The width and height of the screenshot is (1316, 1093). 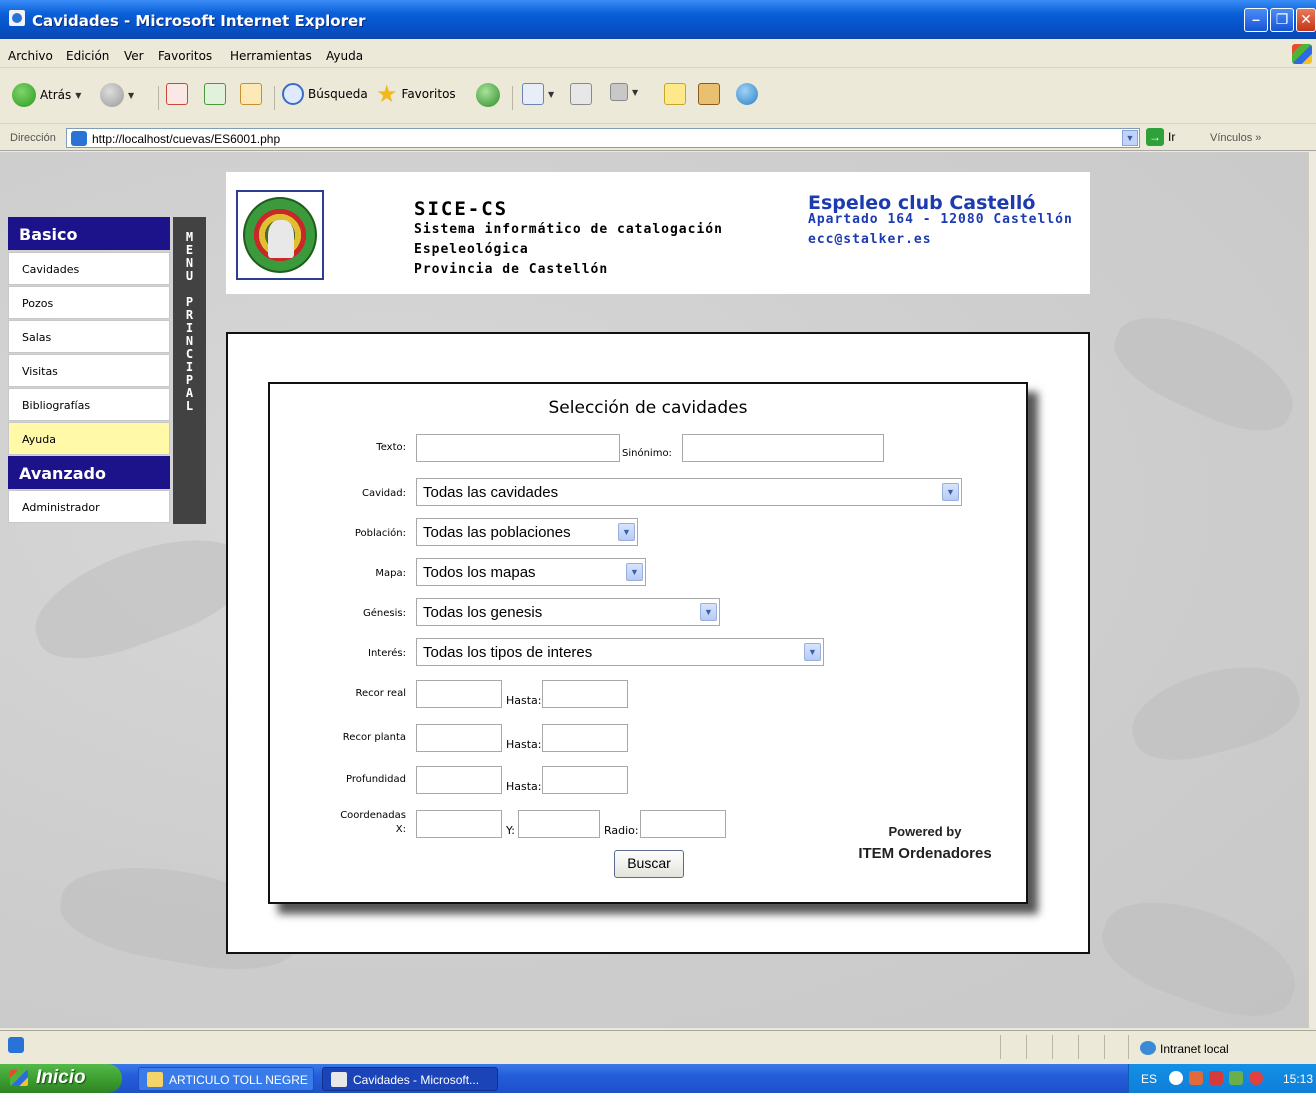 What do you see at coordinates (400, 829) in the screenshot?
I see `coordenadas-x-label: X:` at bounding box center [400, 829].